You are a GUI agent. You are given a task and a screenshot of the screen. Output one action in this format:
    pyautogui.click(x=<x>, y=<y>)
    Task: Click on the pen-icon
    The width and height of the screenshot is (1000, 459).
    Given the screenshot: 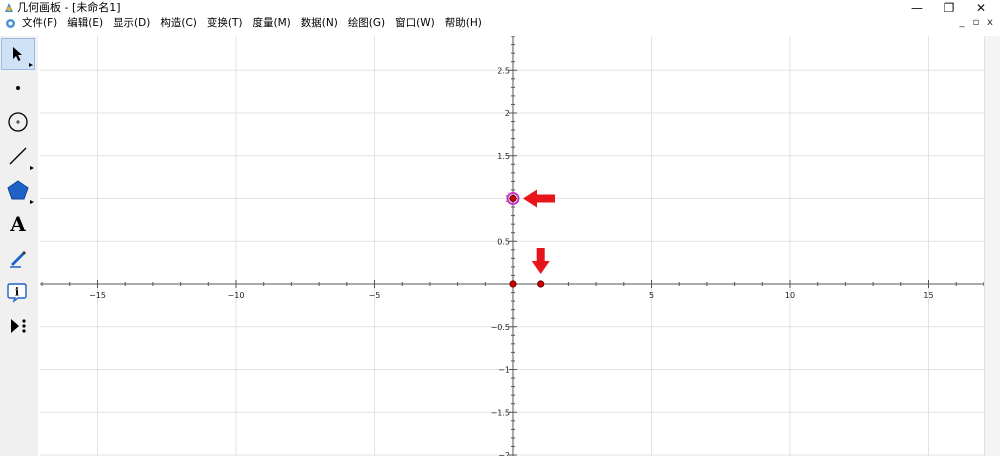 What is the action you would take?
    pyautogui.click(x=18, y=259)
    